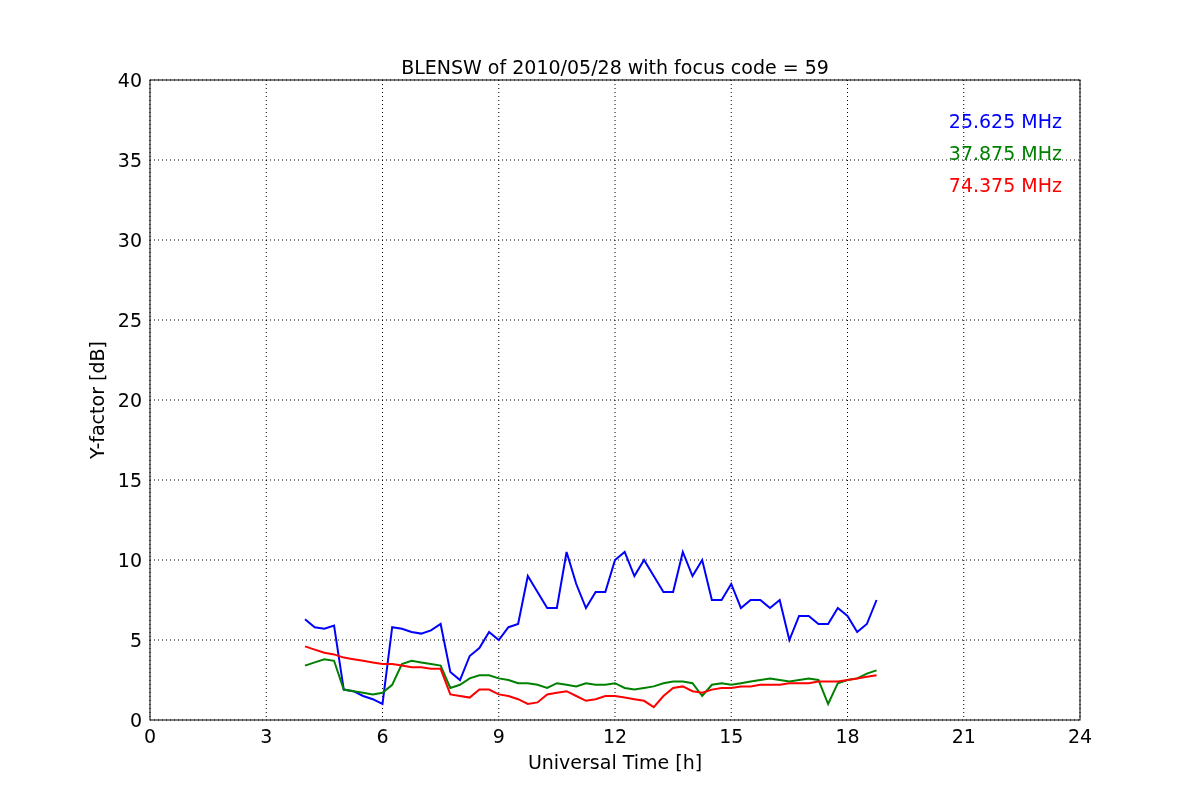 The image size is (1200, 800). I want to click on x-axis-label: Universal Time [h], so click(615, 762).